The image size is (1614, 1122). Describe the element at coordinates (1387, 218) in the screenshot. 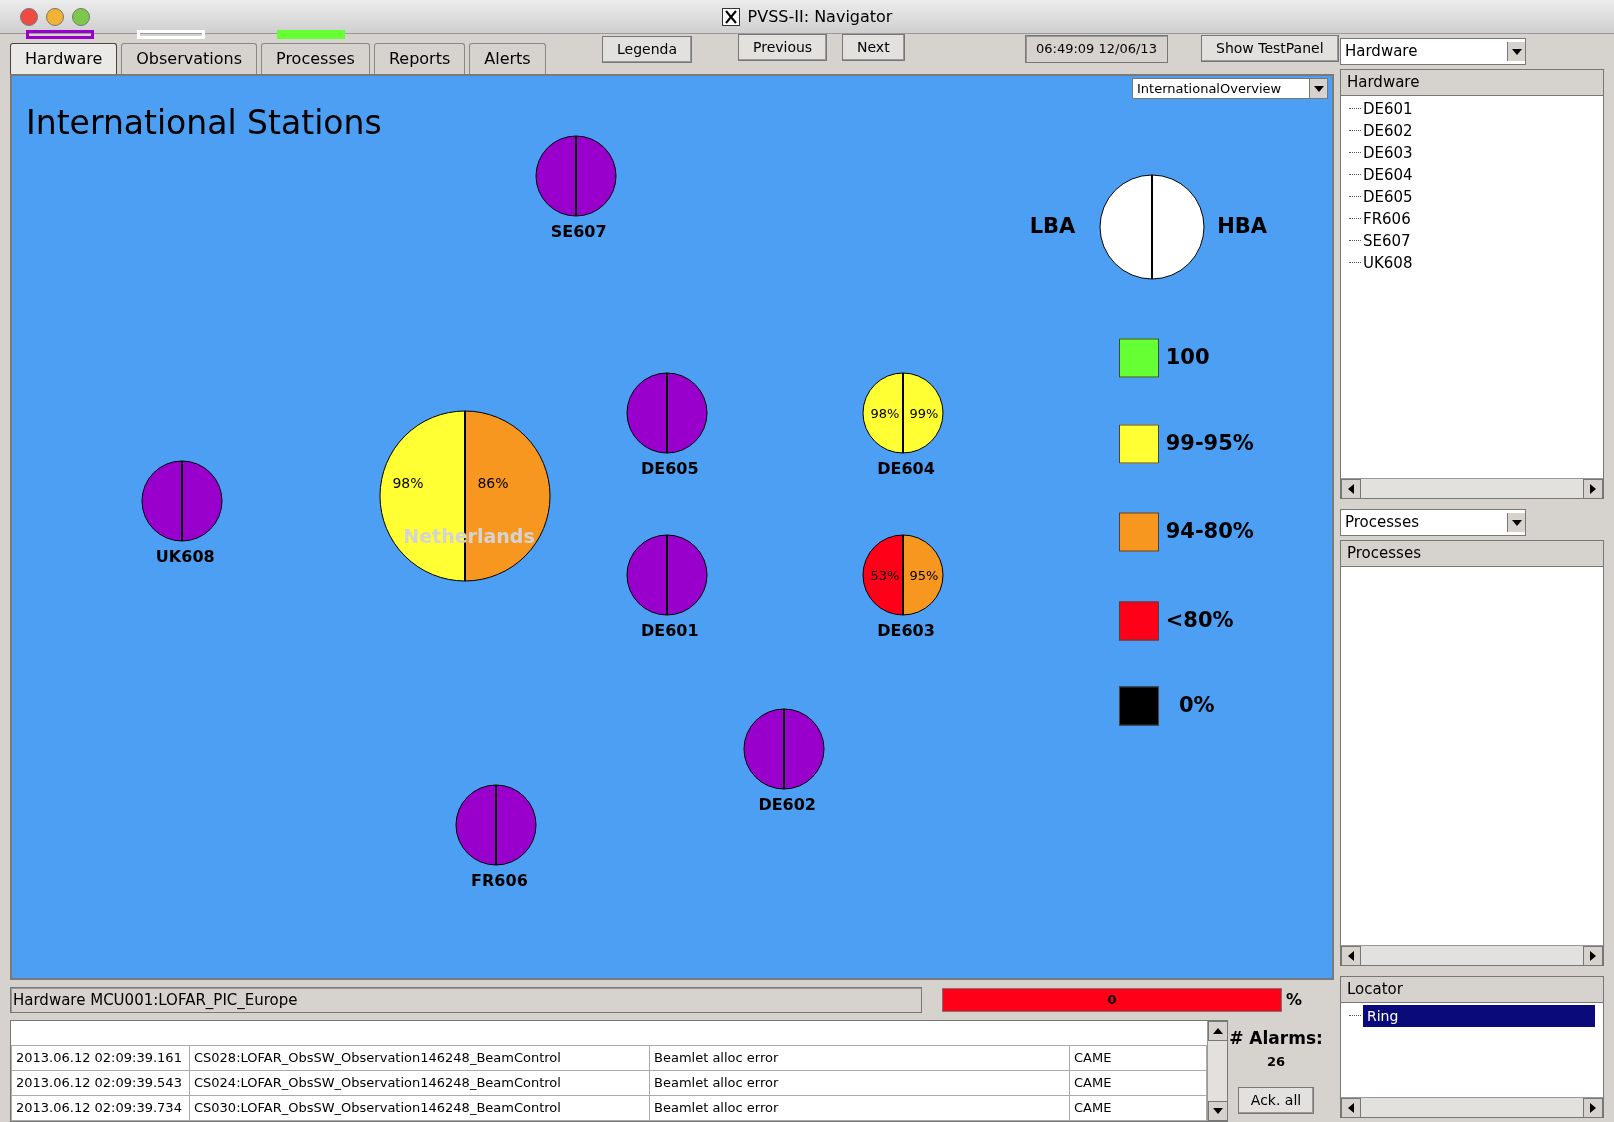

I see `tree-item: FR606` at that location.